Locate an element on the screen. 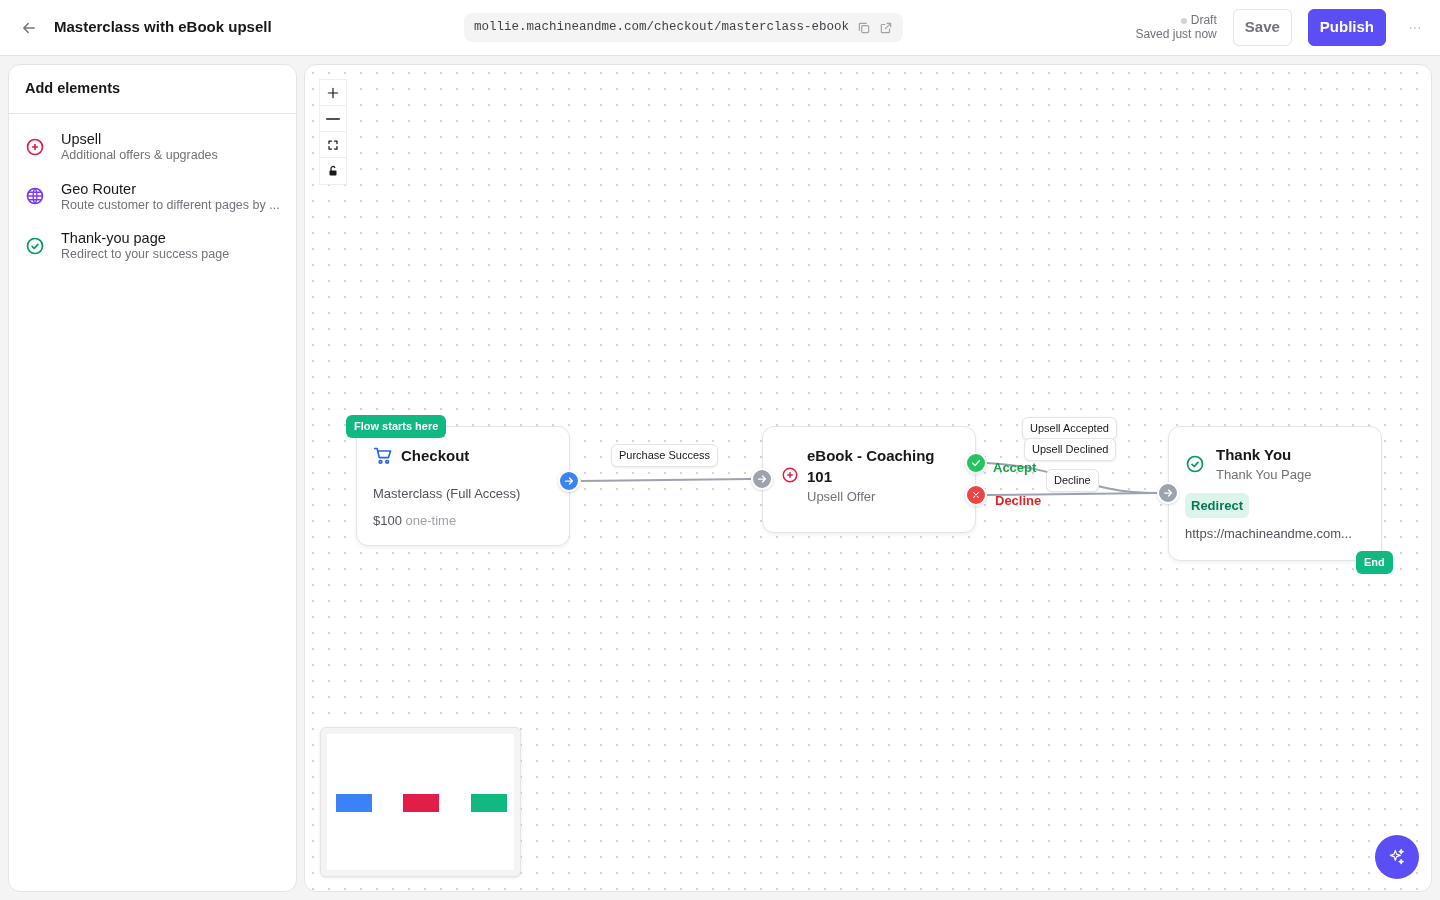  ai-assistant-button is located at coordinates (1397, 857).